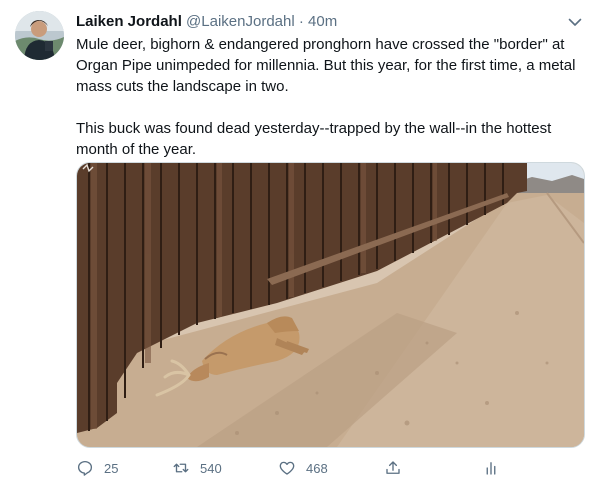 This screenshot has height=491, width=598. What do you see at coordinates (322, 21) in the screenshot?
I see `timestamp: 40m` at bounding box center [322, 21].